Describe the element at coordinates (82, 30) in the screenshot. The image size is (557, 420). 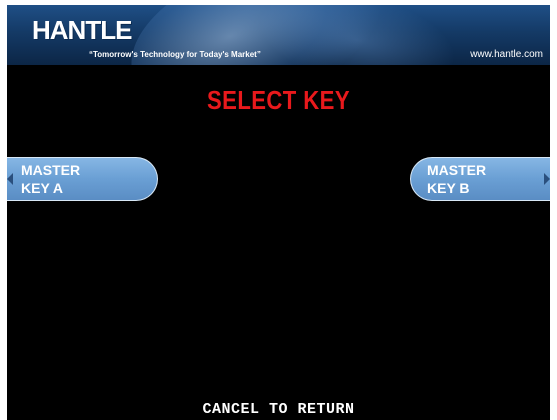
I see `hantle-logo: HANTLE` at that location.